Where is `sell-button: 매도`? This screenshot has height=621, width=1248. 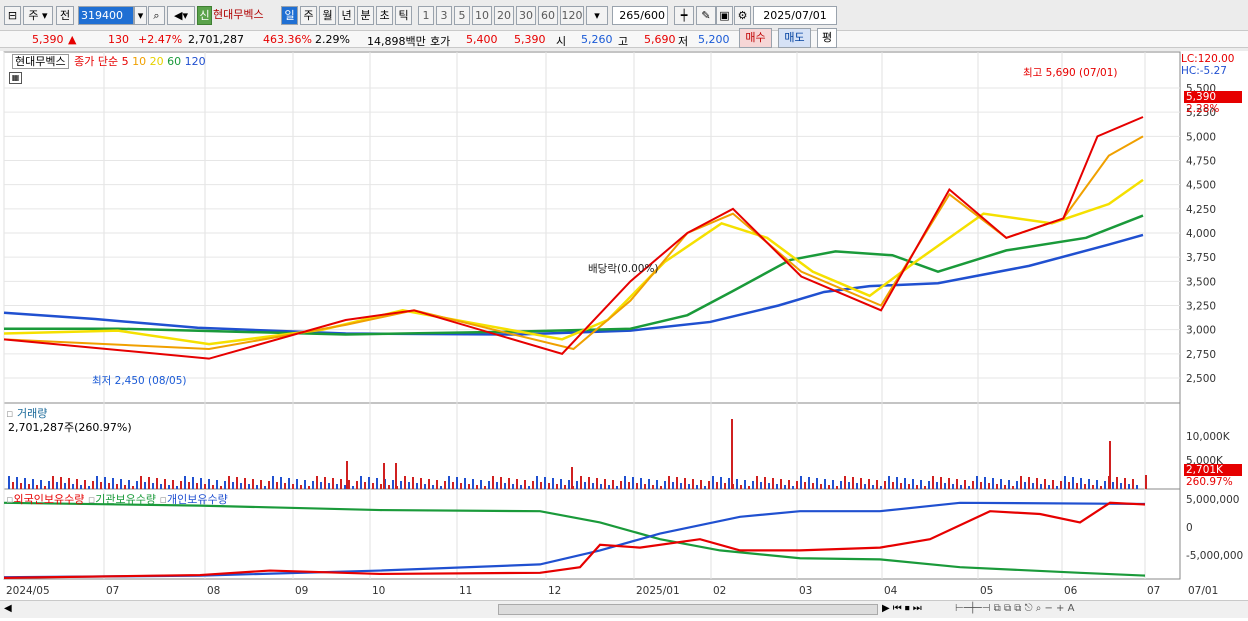 sell-button: 매도 is located at coordinates (794, 38).